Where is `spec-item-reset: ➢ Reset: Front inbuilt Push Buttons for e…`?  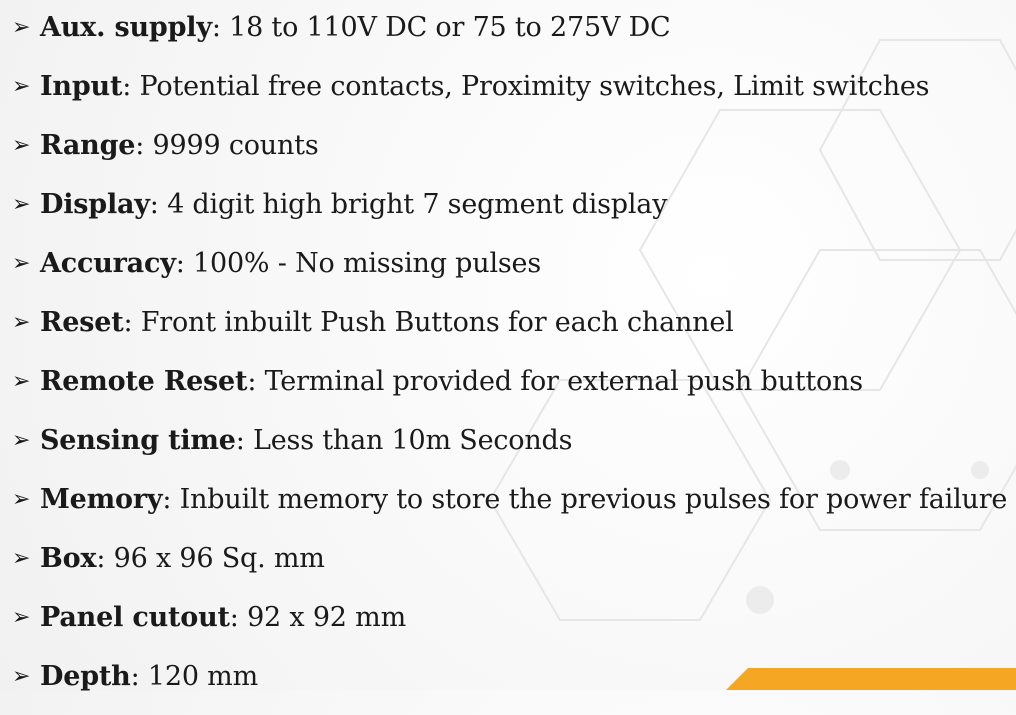
spec-item-reset: ➢ Reset: Front inbuilt Push Buttons for e… is located at coordinates (509, 331).